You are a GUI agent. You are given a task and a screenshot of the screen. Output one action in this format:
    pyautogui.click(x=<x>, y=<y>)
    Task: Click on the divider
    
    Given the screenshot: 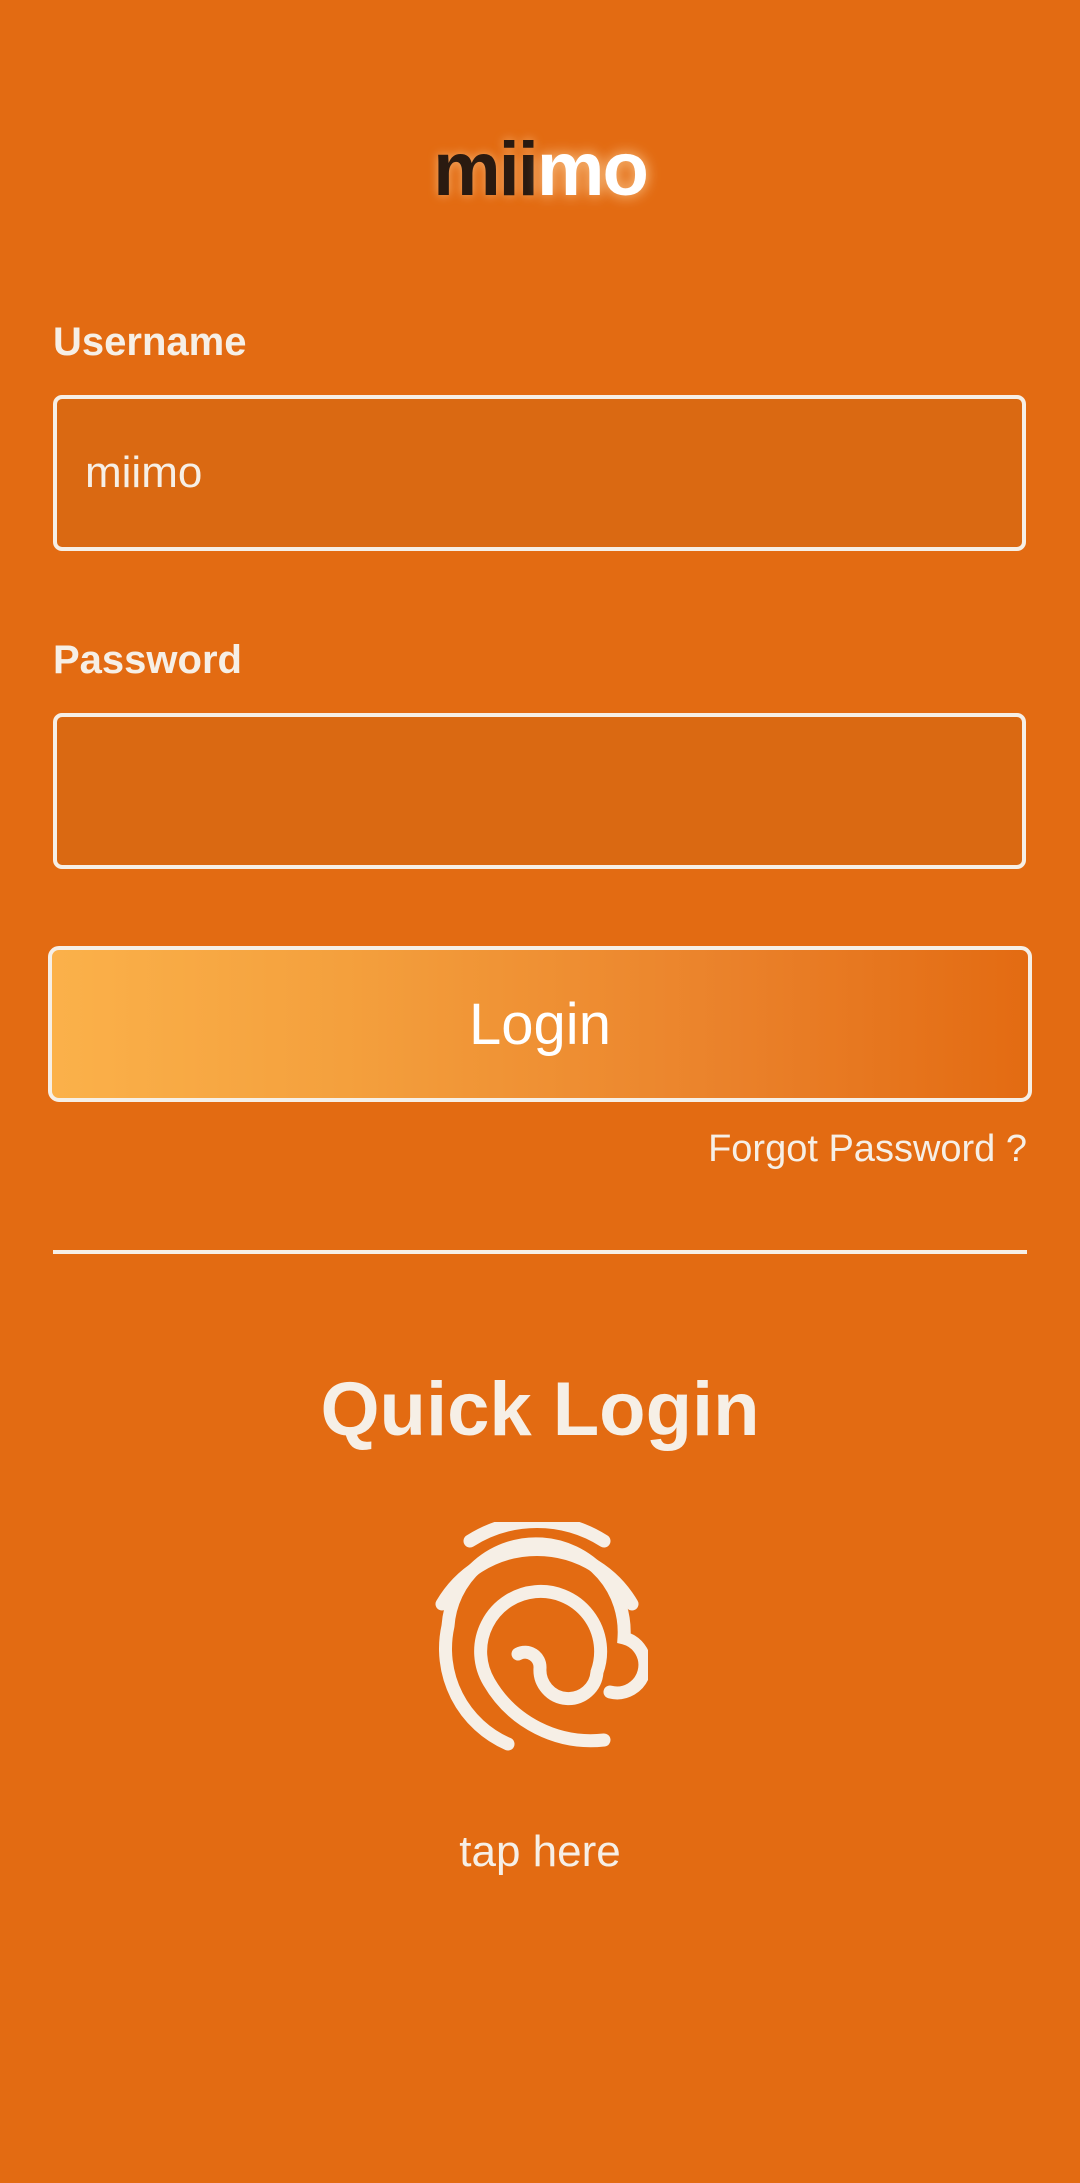 What is the action you would take?
    pyautogui.click(x=540, y=1252)
    